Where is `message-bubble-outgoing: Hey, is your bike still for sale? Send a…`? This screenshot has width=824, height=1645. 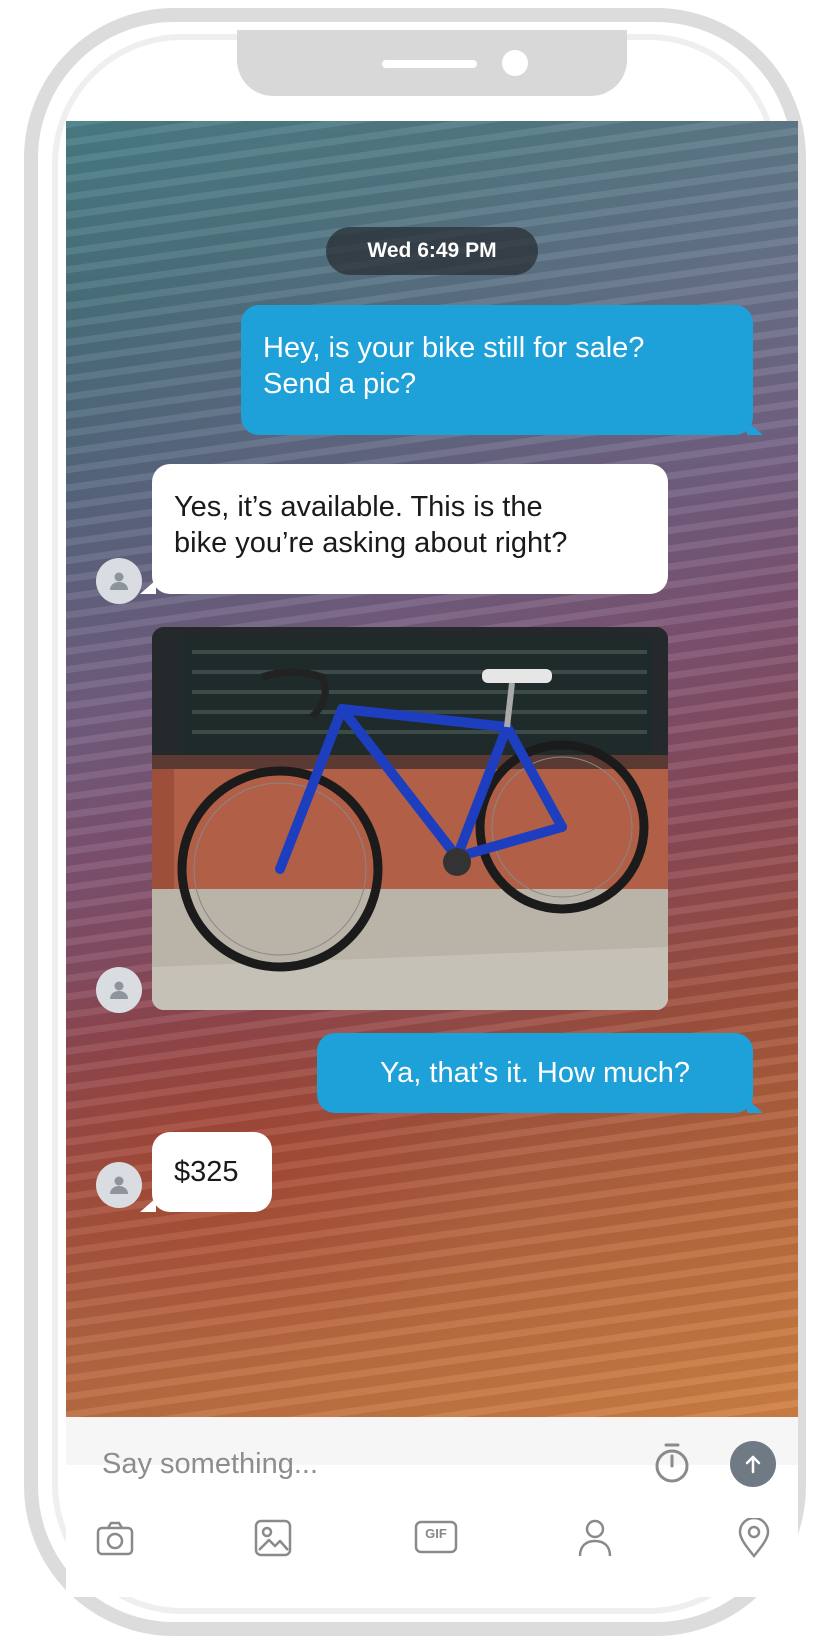
message-bubble-outgoing: Hey, is your bike still for sale? Send a… is located at coordinates (502, 370).